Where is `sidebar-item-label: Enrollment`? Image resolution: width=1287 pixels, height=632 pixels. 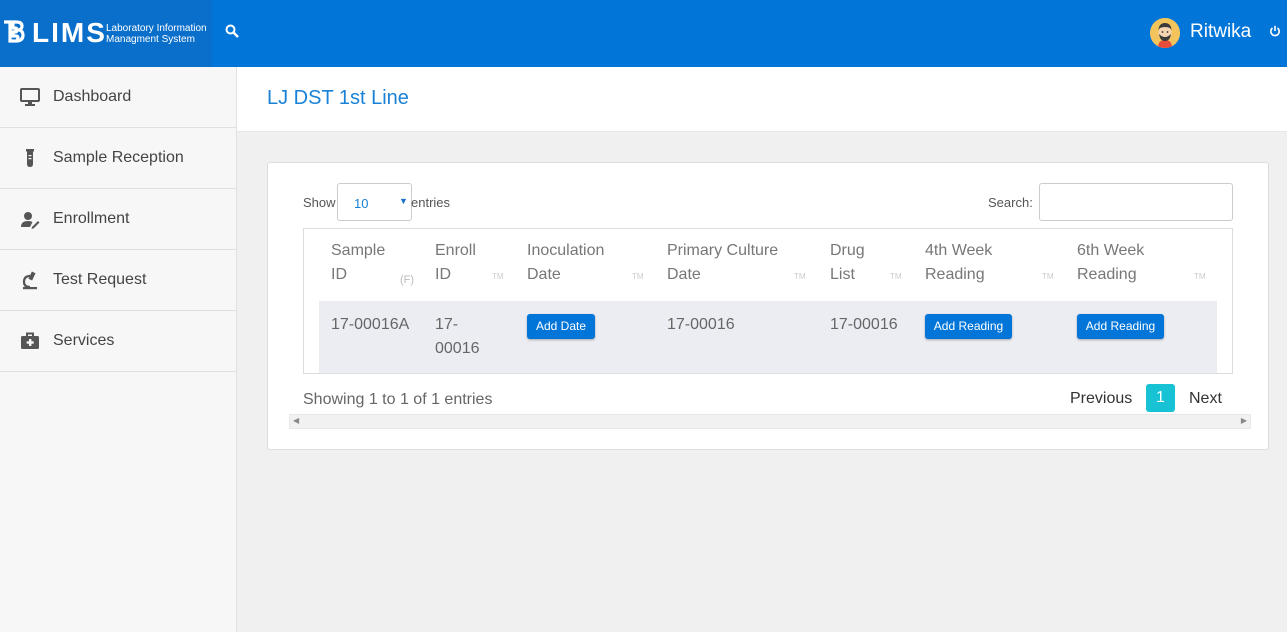
sidebar-item-label: Enrollment is located at coordinates (91, 218).